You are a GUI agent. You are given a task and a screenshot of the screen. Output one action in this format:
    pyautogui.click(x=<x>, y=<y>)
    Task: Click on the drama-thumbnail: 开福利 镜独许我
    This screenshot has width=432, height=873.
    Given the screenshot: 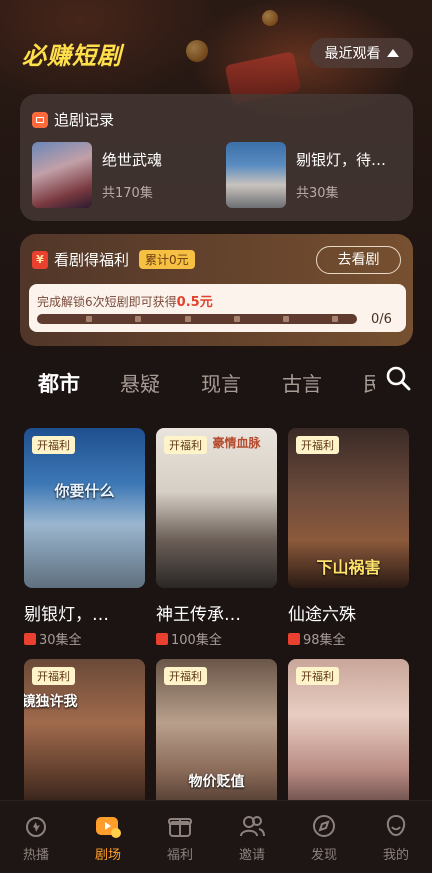 What is the action you would take?
    pyautogui.click(x=84, y=739)
    